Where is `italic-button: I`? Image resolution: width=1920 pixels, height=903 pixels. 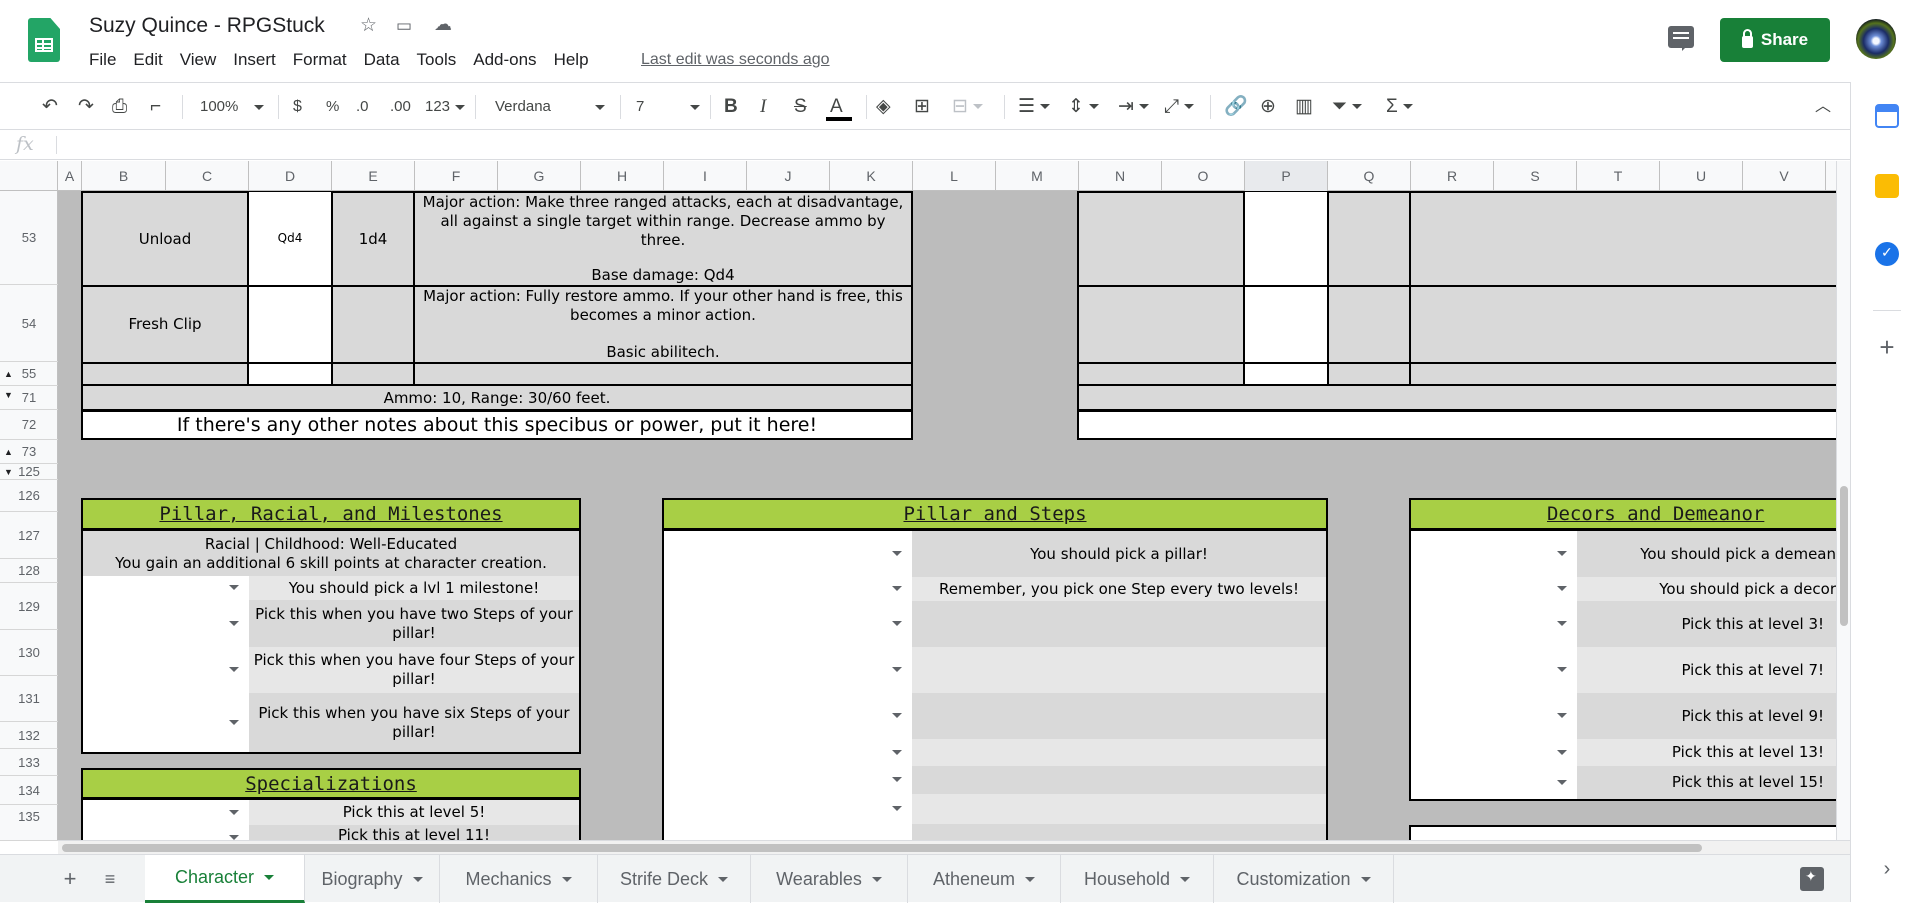
italic-button: I is located at coordinates (763, 107).